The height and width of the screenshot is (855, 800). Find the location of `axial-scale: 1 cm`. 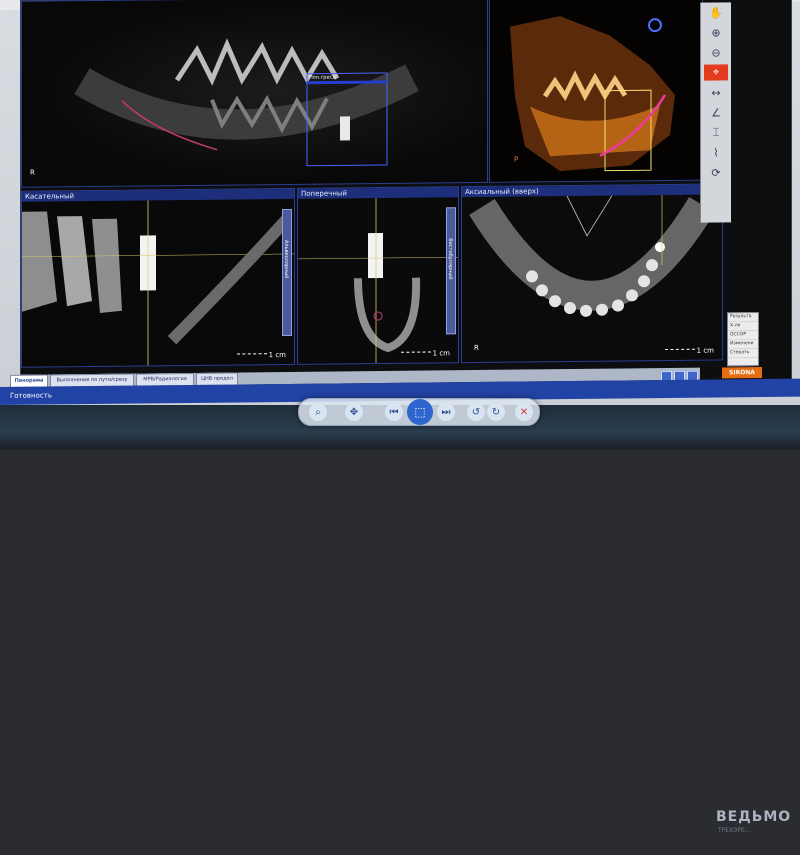

axial-scale: 1 cm is located at coordinates (705, 350).